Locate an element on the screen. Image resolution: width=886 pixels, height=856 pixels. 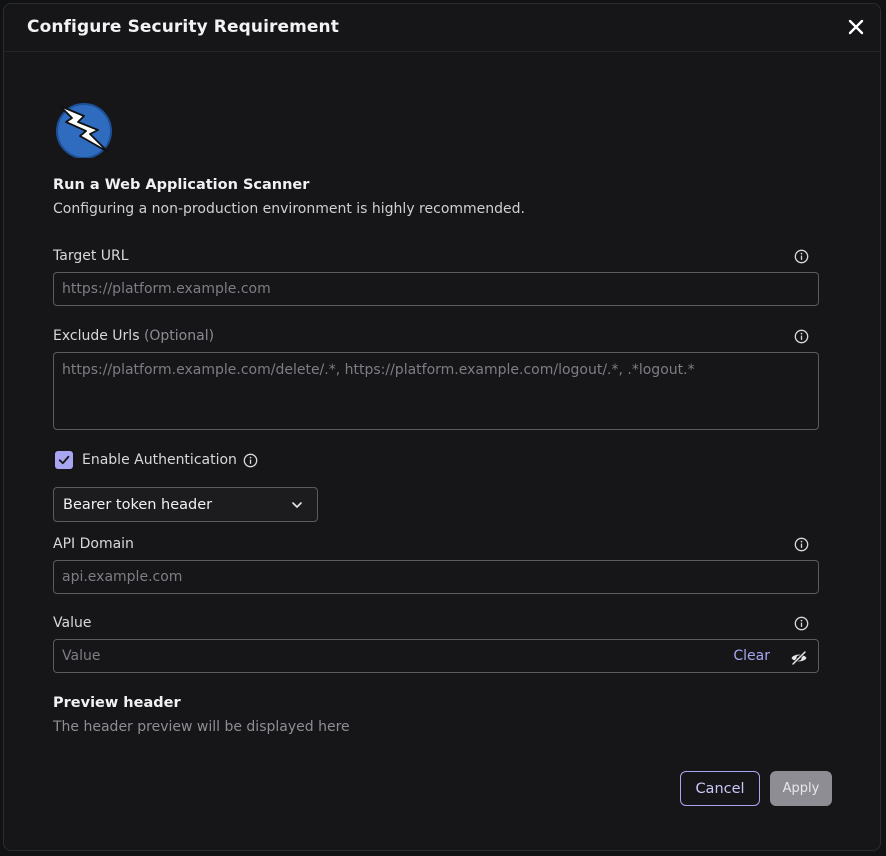
exclude-urls-label: Exclude Urls (Optional) is located at coordinates (133, 336).